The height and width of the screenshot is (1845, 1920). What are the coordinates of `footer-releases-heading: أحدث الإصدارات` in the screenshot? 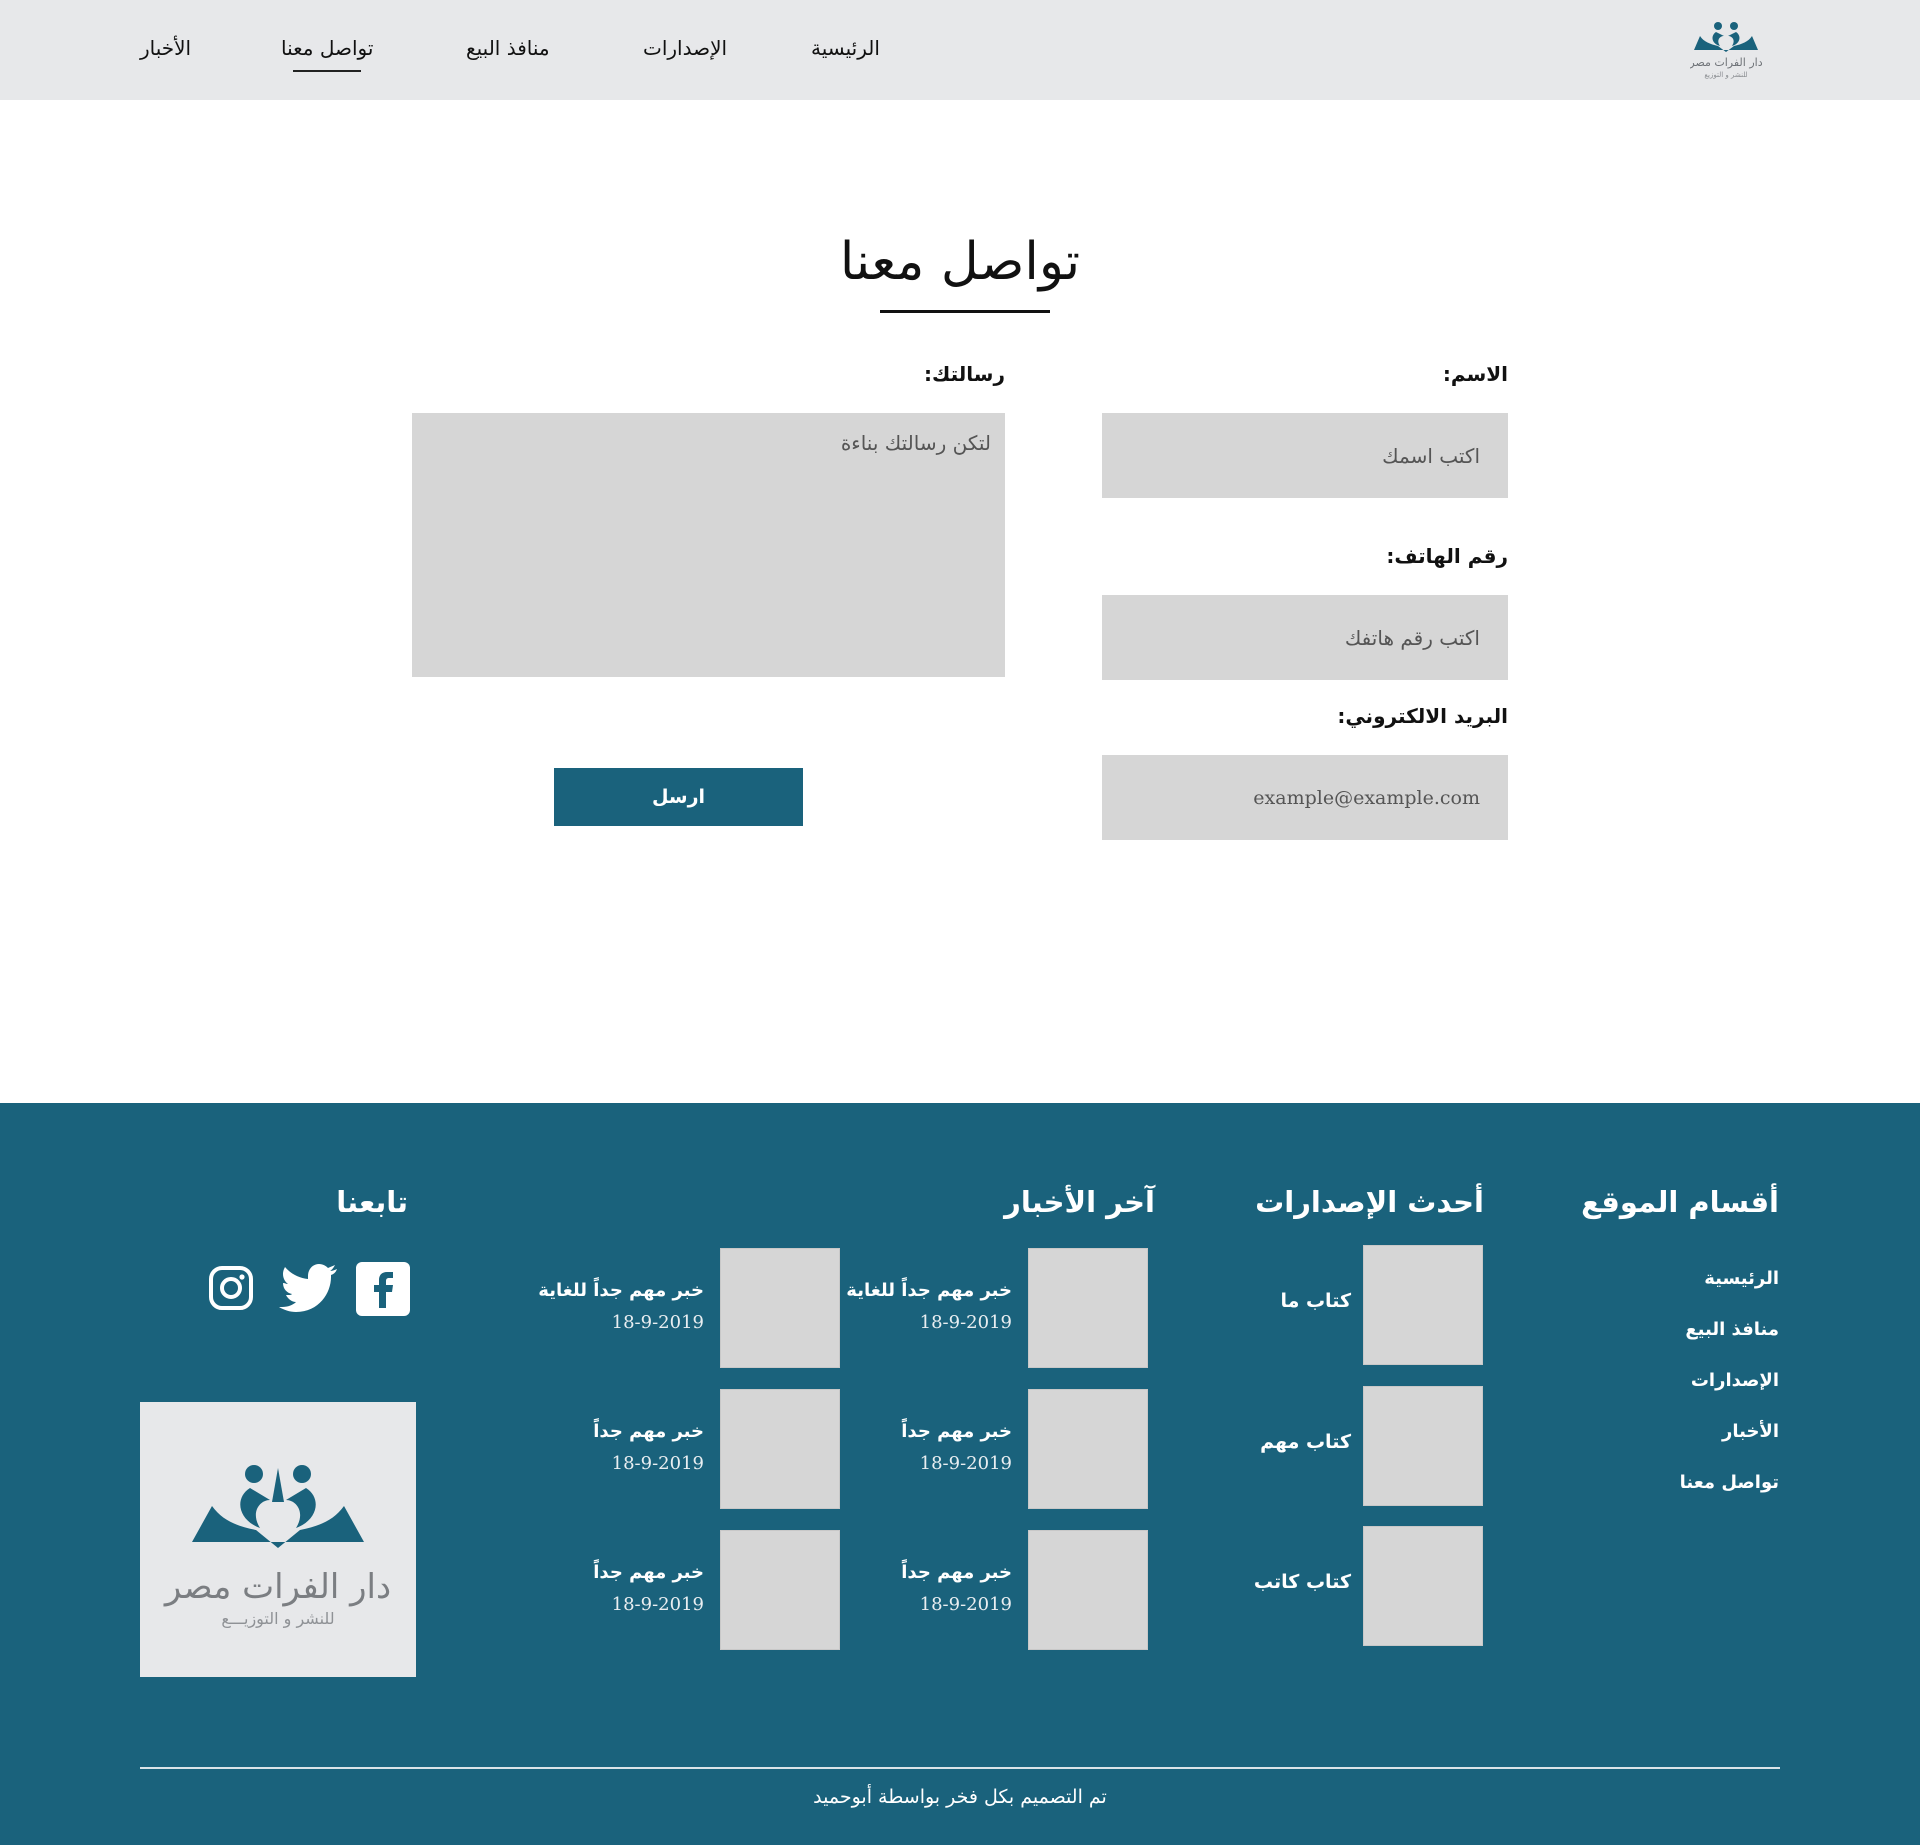 It's located at (1369, 1202).